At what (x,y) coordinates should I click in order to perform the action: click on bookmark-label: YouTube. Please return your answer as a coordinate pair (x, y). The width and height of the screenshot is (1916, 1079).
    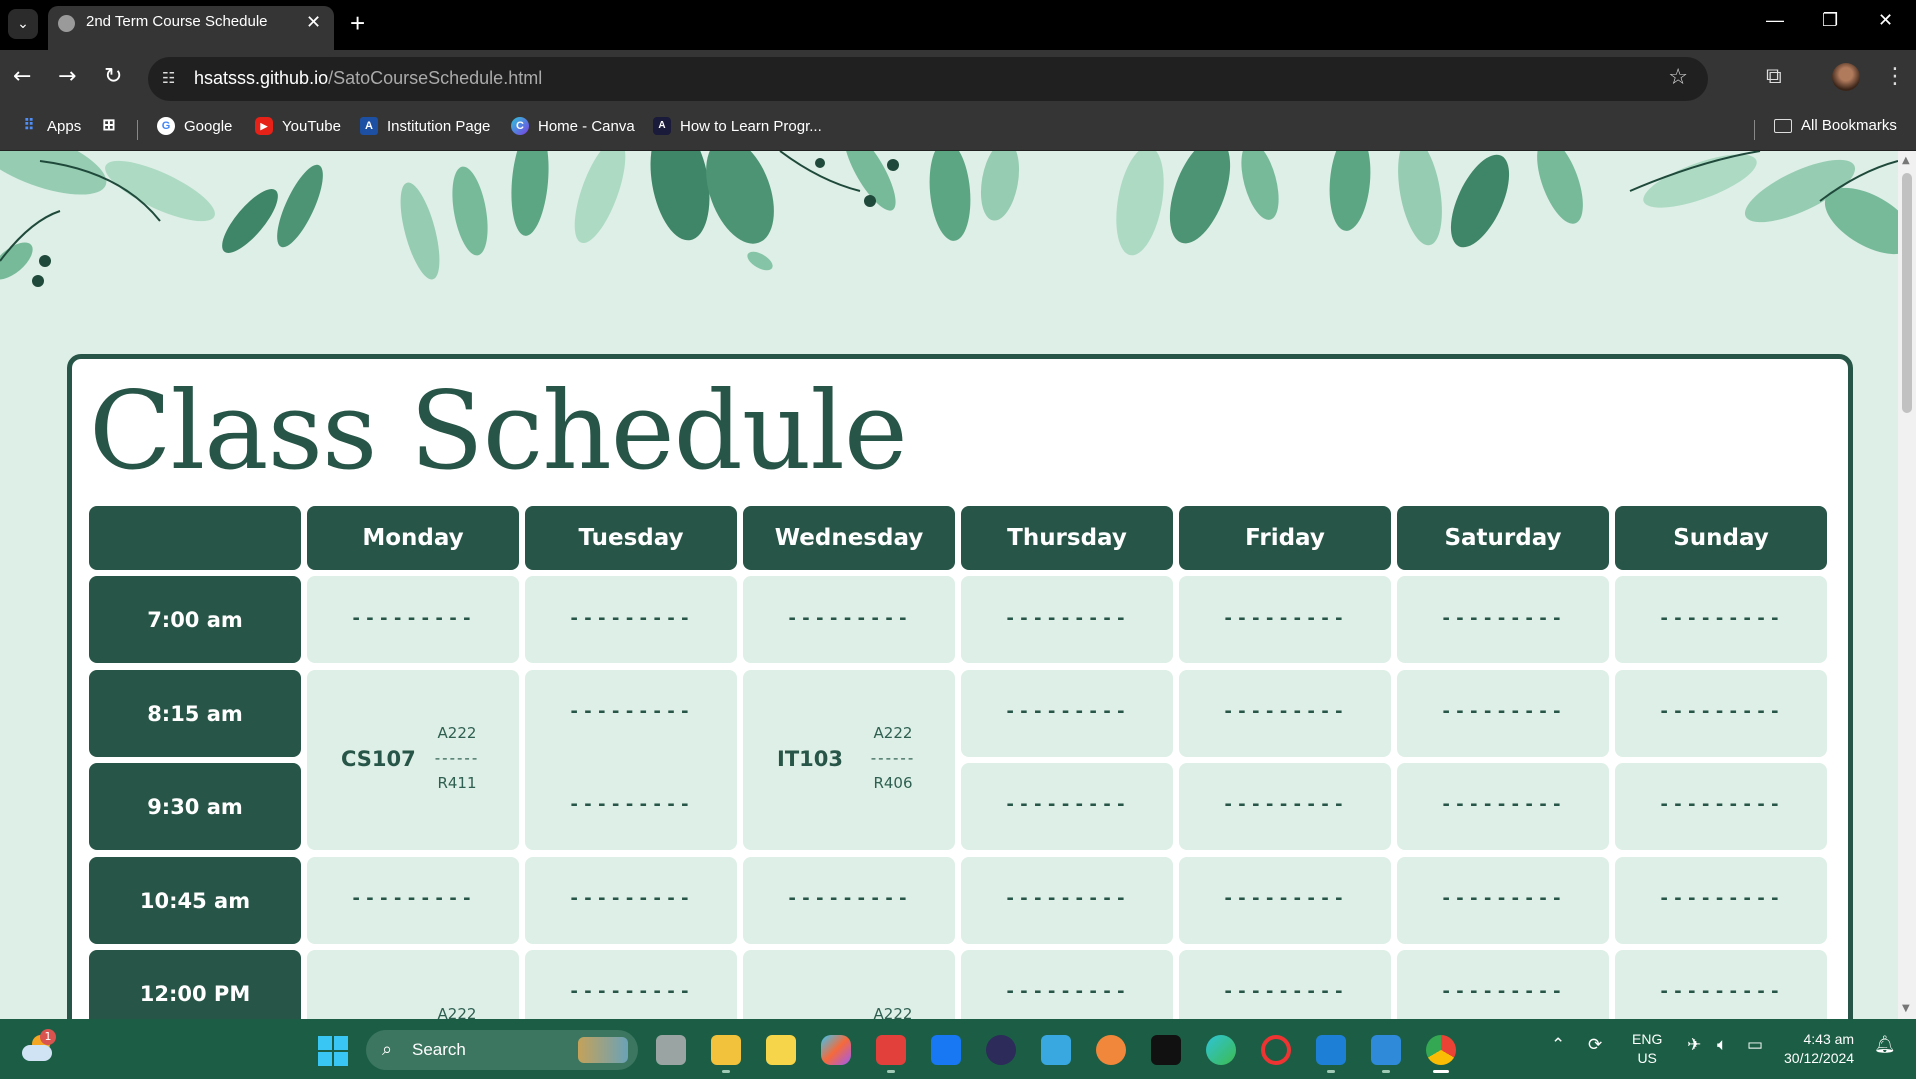
    Looking at the image, I should click on (311, 126).